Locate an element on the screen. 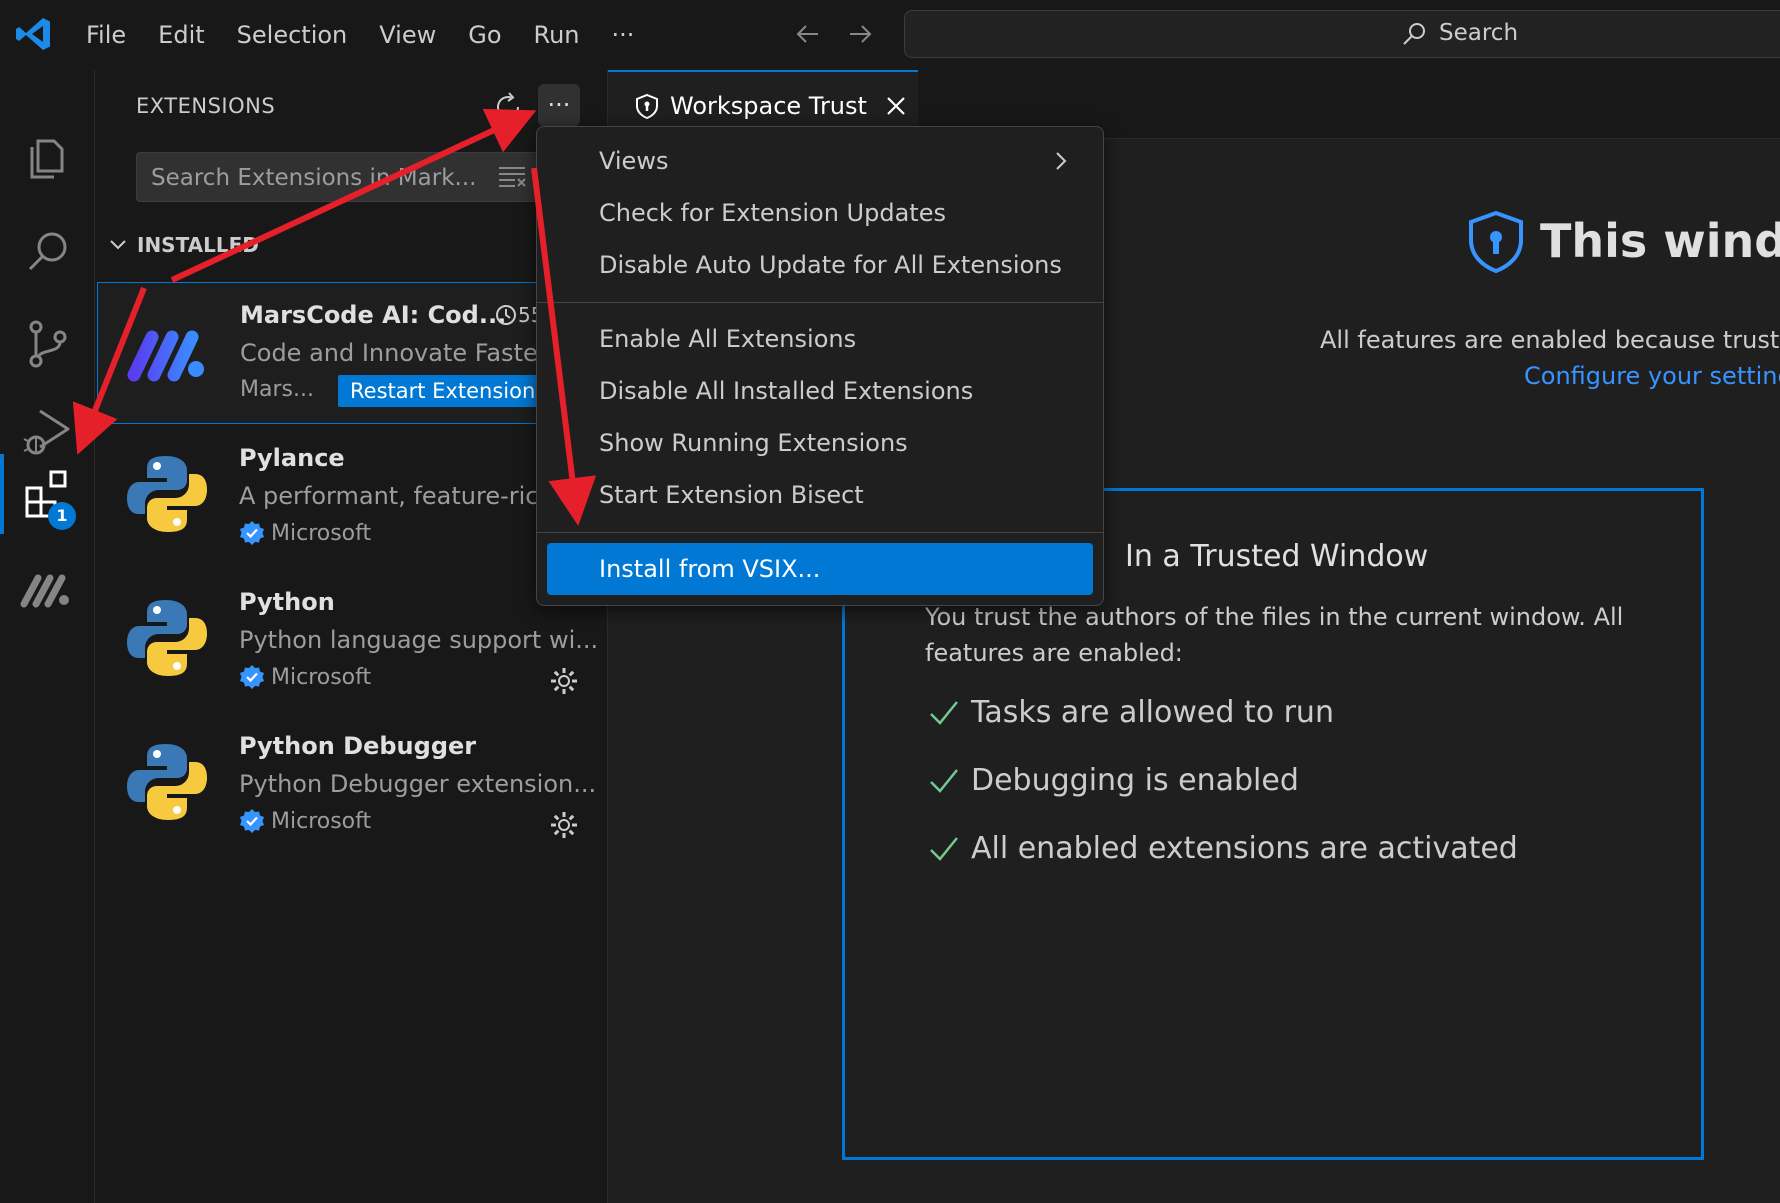 Image resolution: width=1780 pixels, height=1203 pixels. command-center-label: Search is located at coordinates (1479, 33).